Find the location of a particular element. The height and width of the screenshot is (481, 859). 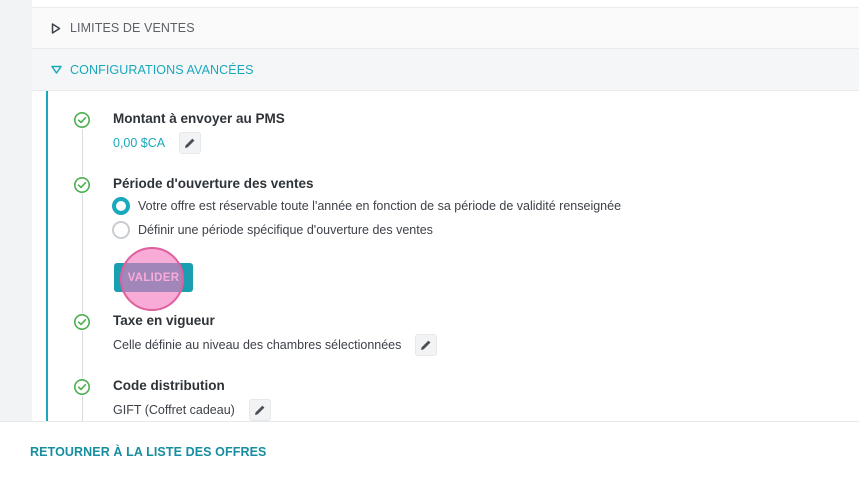

caret-down-icon is located at coordinates (56, 70).